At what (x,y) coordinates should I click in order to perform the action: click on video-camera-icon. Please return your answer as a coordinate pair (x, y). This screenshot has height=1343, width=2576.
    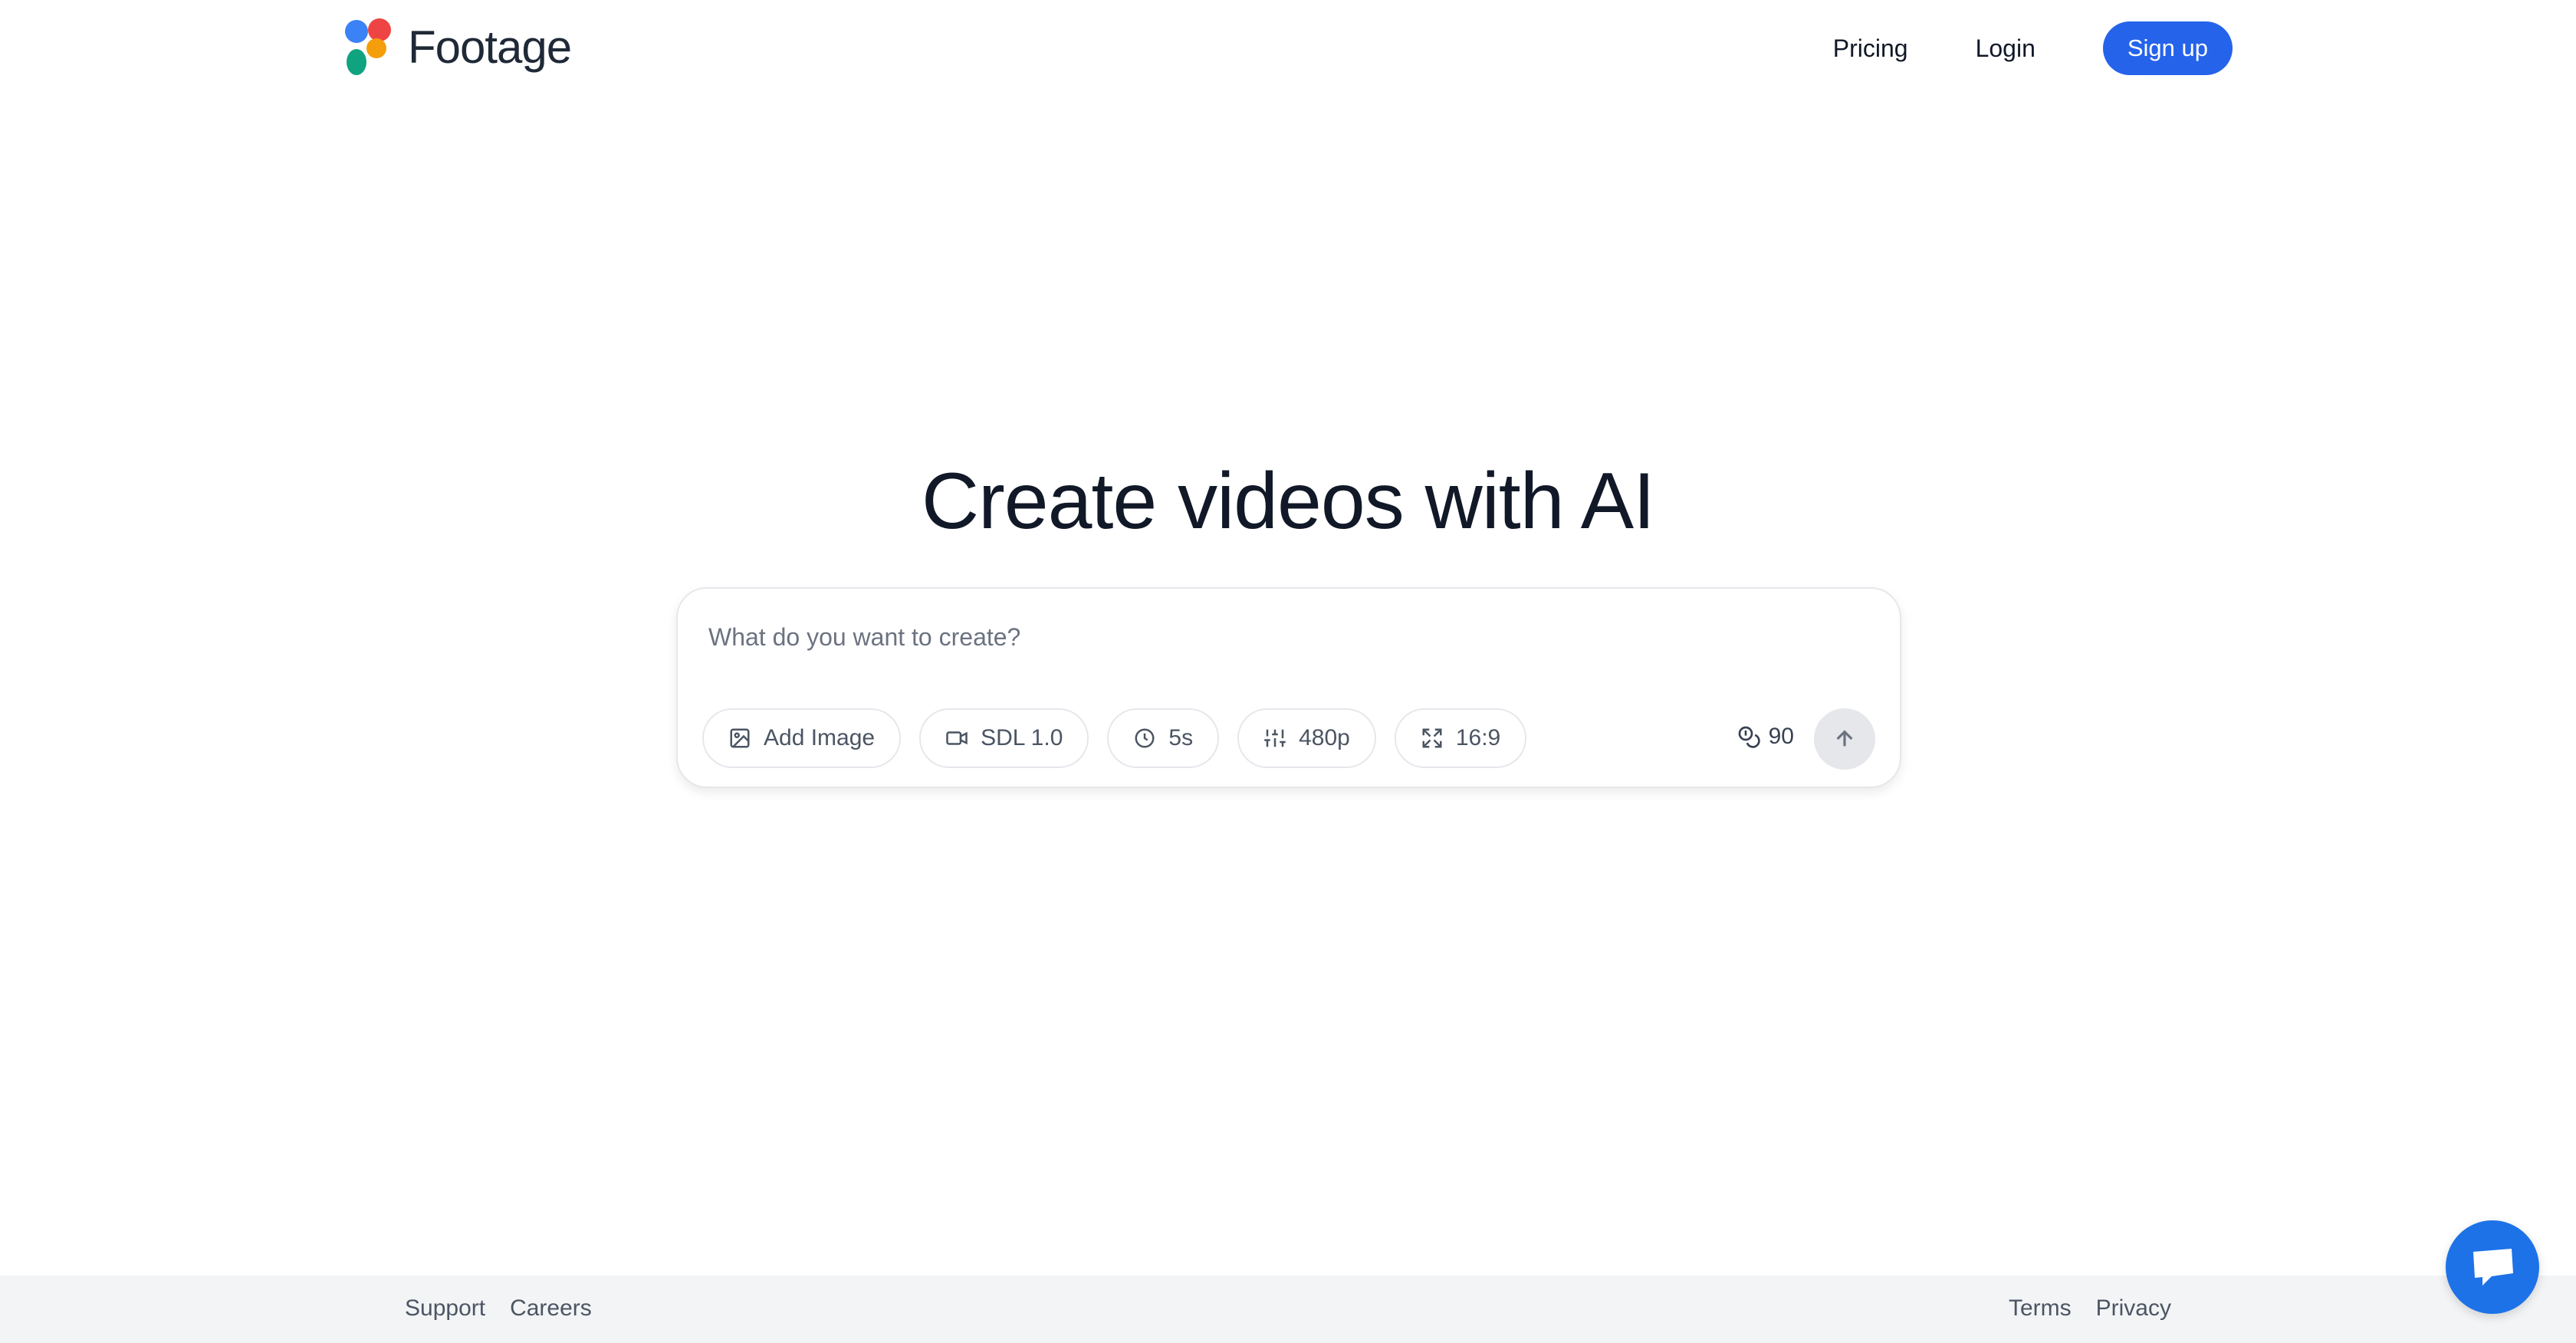
    Looking at the image, I should click on (957, 738).